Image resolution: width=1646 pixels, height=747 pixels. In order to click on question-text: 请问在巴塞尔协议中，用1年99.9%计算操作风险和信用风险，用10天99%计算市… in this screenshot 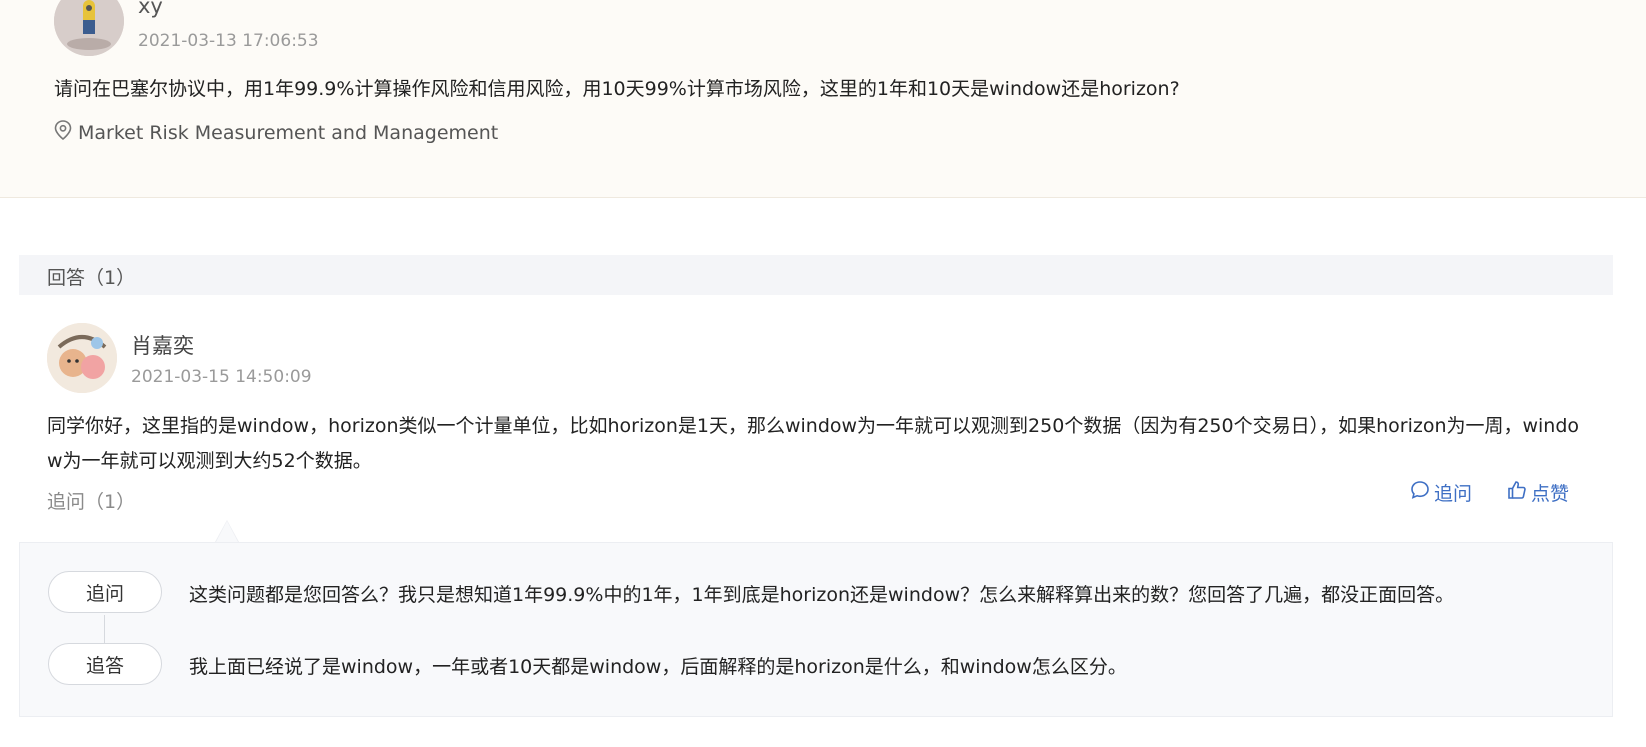, I will do `click(617, 89)`.